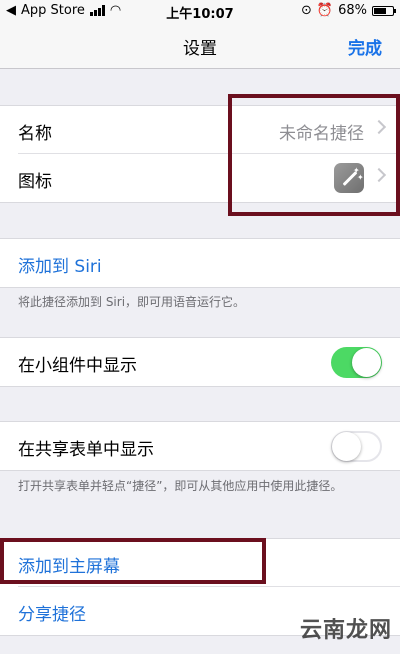  What do you see at coordinates (86, 450) in the screenshot?
I see `share-sheet-label: 在共享表单中显示` at bounding box center [86, 450].